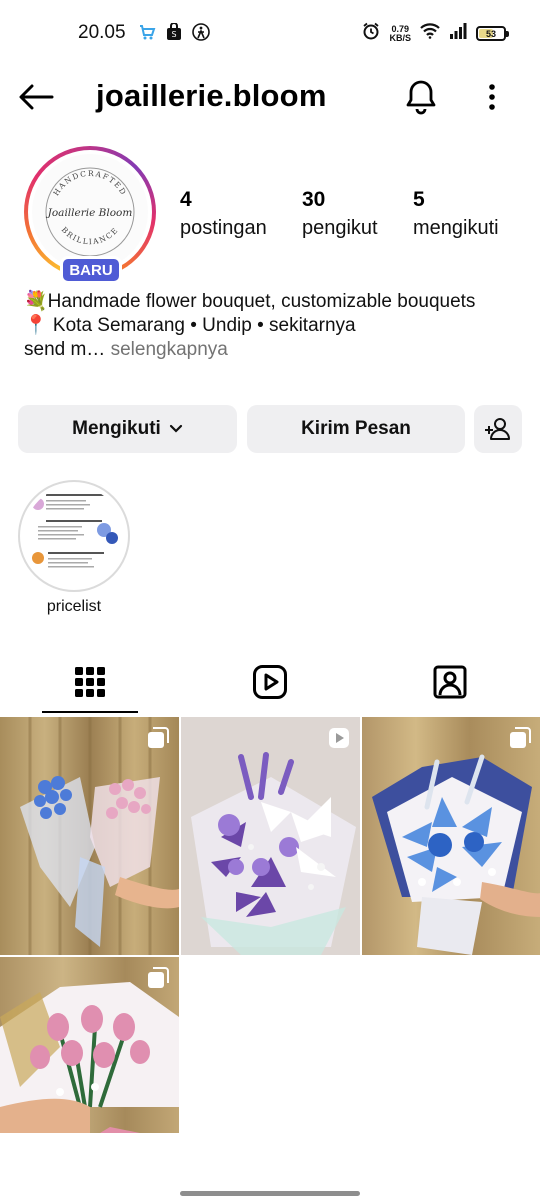 The width and height of the screenshot is (540, 1200). What do you see at coordinates (419, 199) in the screenshot?
I see `stat-following-count: 5` at bounding box center [419, 199].